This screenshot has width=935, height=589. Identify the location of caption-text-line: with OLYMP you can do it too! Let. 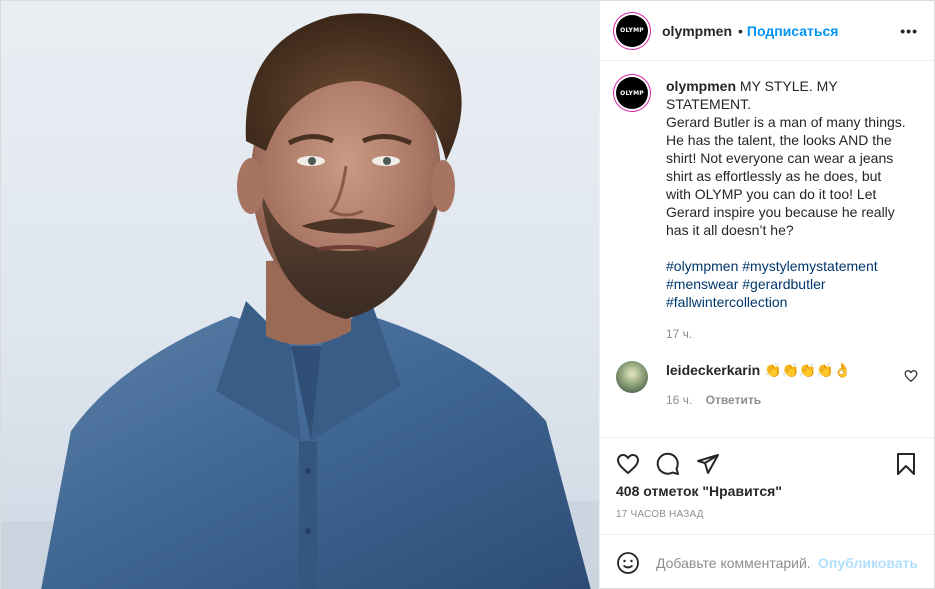
(771, 194).